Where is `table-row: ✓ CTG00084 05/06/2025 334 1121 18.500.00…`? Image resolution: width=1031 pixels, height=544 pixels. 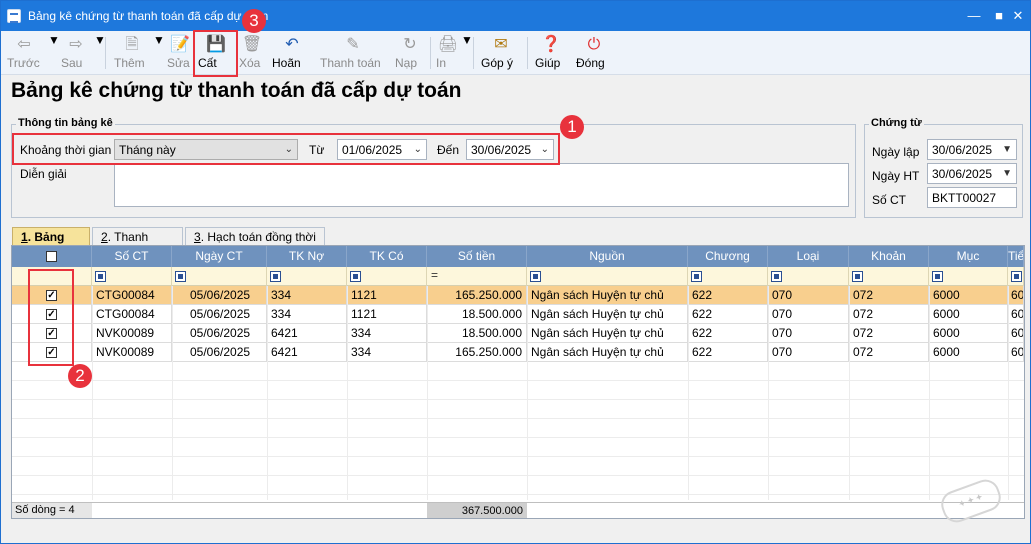 table-row: ✓ CTG00084 05/06/2025 334 1121 18.500.00… is located at coordinates (518, 314).